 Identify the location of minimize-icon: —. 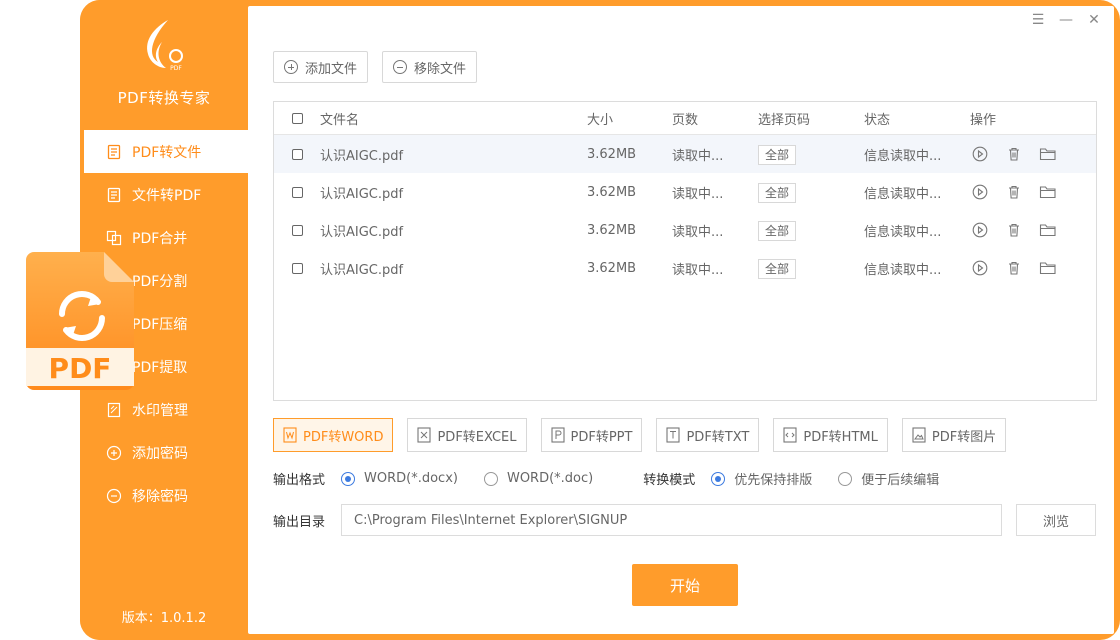
(1066, 20).